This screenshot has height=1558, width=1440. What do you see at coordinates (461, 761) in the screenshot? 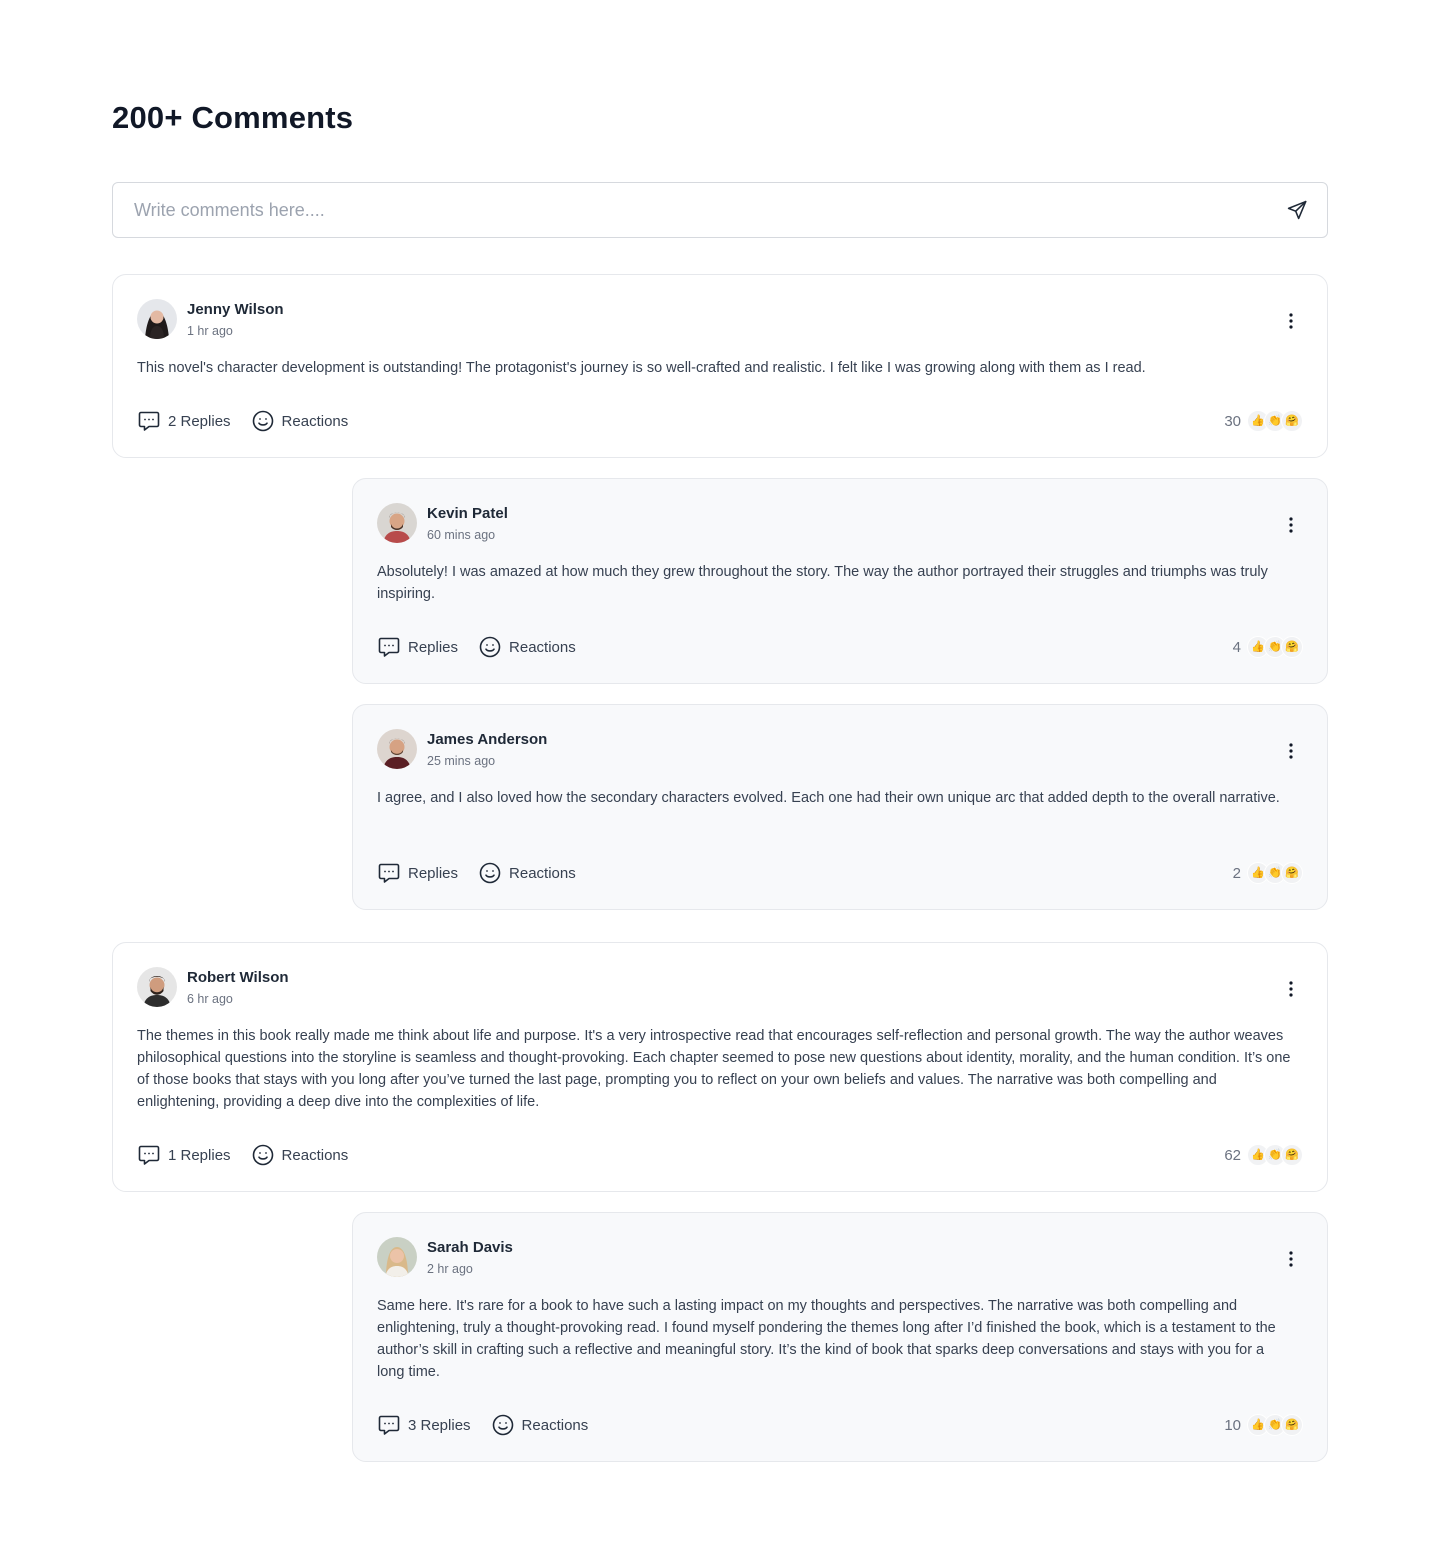
I see `timestamp: 25 mins ago` at bounding box center [461, 761].